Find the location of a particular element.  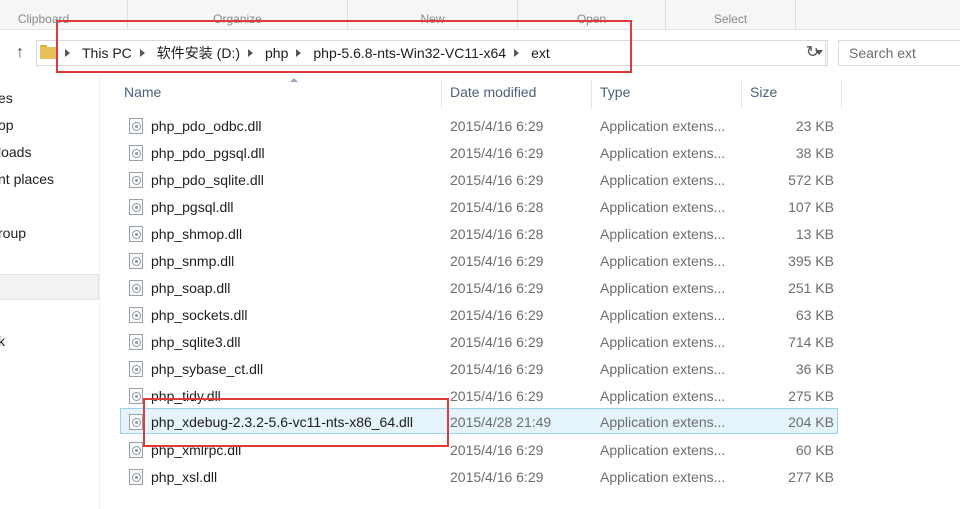

refresh-icon: ↻ is located at coordinates (813, 53).